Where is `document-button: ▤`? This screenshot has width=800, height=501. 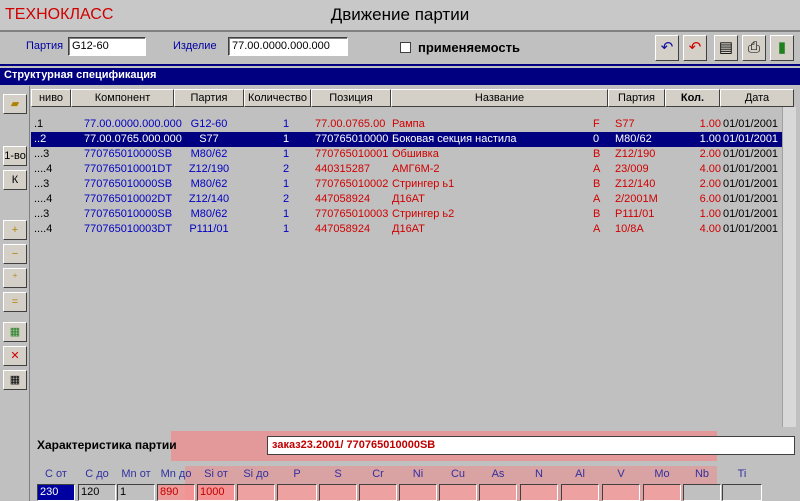 document-button: ▤ is located at coordinates (726, 48).